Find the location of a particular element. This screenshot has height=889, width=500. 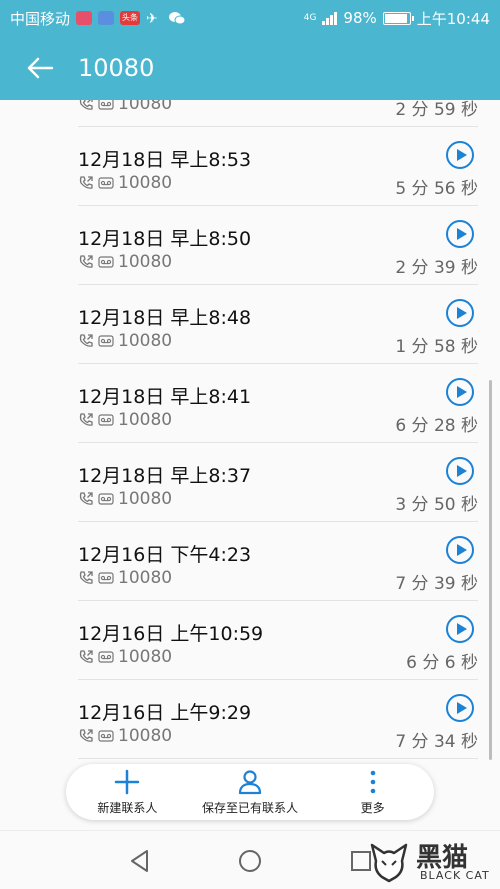

call-log-row: 12月18日 早上8:37 10080 3 分 50 秒 is located at coordinates (278, 482).